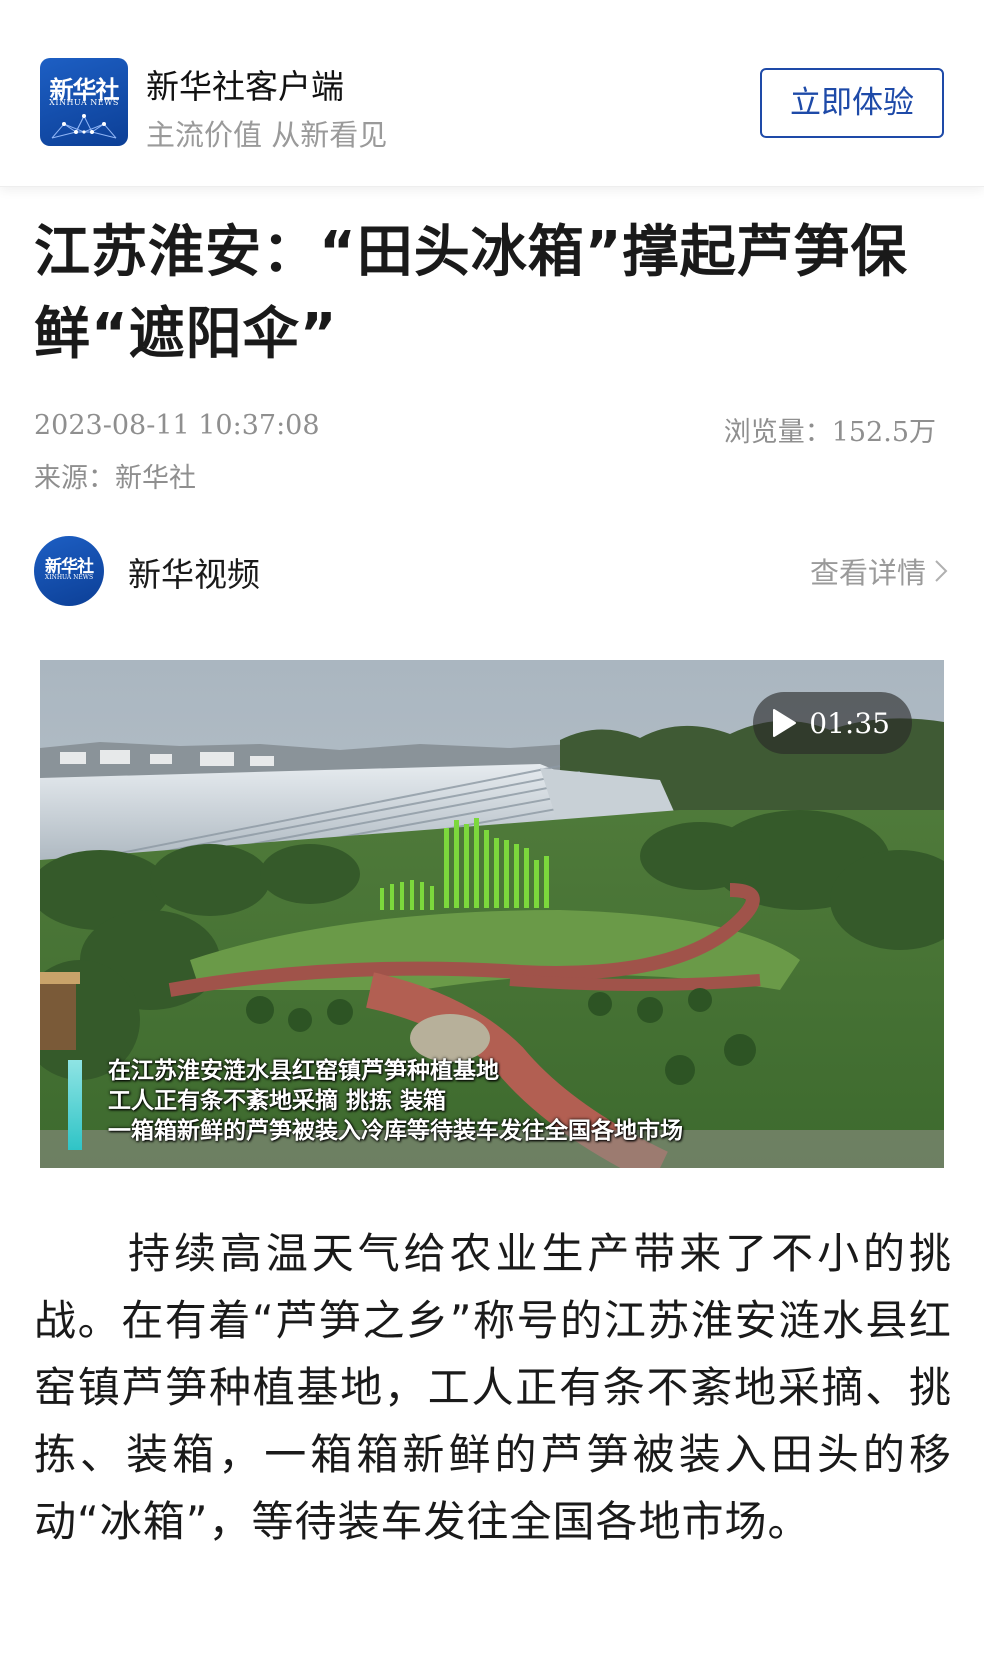 This screenshot has width=984, height=1680. Describe the element at coordinates (303, 1071) in the screenshot. I see `subtitle-line: 在江苏淮安涟水县红窑镇芦笋种植基地` at that location.